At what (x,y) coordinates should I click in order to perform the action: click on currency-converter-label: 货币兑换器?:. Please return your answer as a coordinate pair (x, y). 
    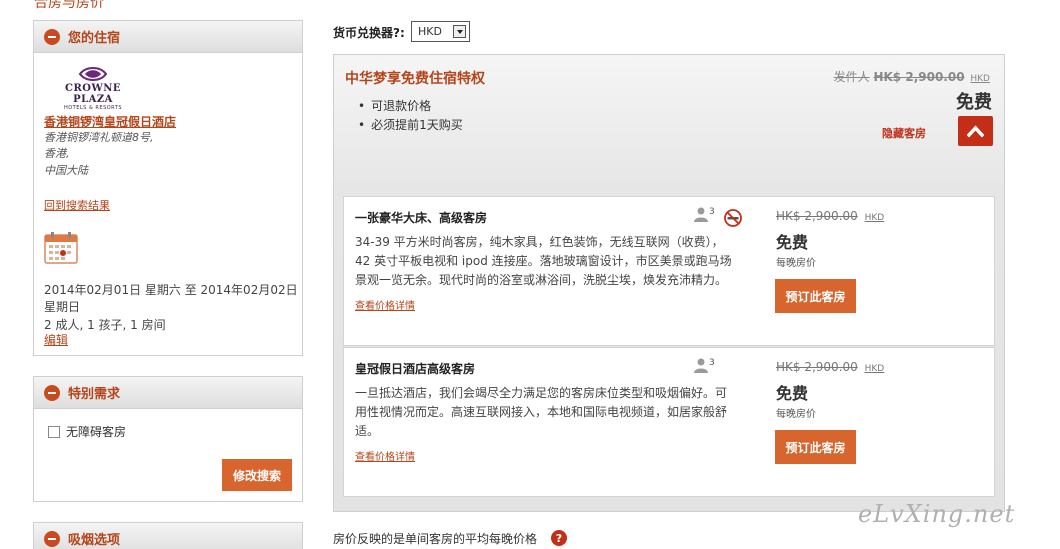
    Looking at the image, I should click on (369, 33).